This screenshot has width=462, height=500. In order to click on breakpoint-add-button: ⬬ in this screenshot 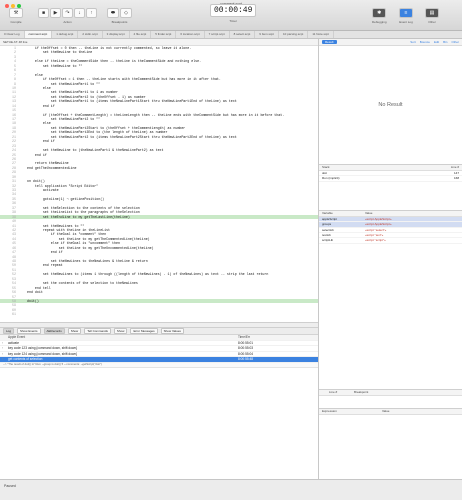, I will do `click(113, 13)`.